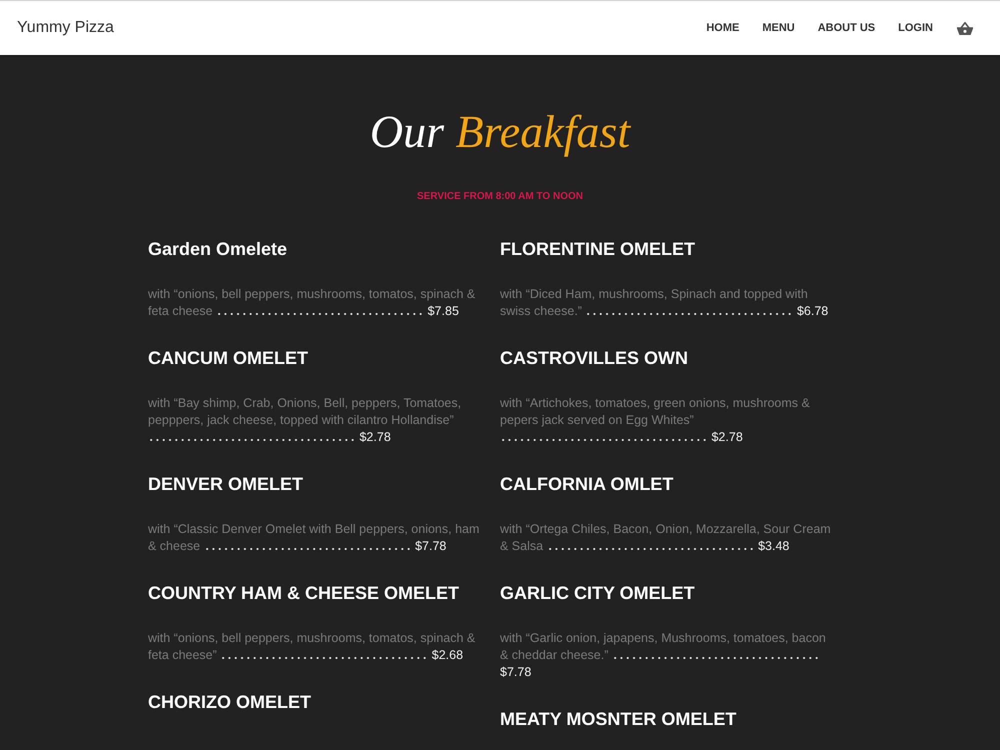 The width and height of the screenshot is (1000, 750). Describe the element at coordinates (305, 420) in the screenshot. I see `dish-description-with-price: with “Bay shimp, Crab, Onions, Bell, peppers, Tomatoes, pepppers, jack cheese, topped with cilantro Hollandise” $2.78` at that location.